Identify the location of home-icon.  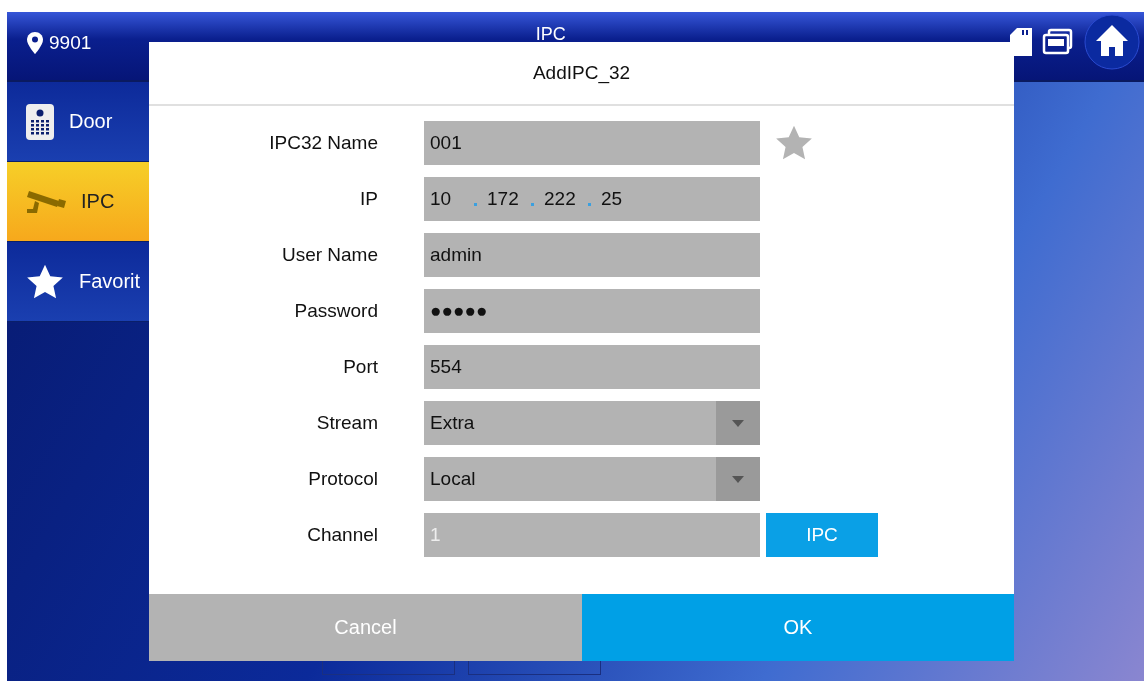
(1112, 42).